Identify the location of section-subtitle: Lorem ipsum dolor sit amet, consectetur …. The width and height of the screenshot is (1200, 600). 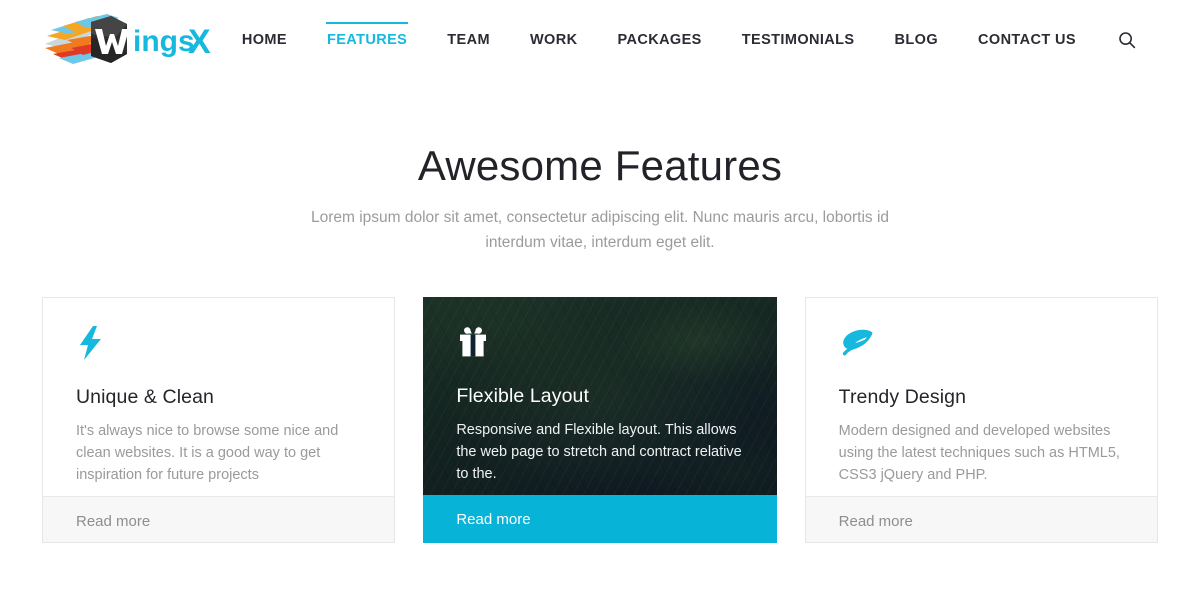
(600, 230).